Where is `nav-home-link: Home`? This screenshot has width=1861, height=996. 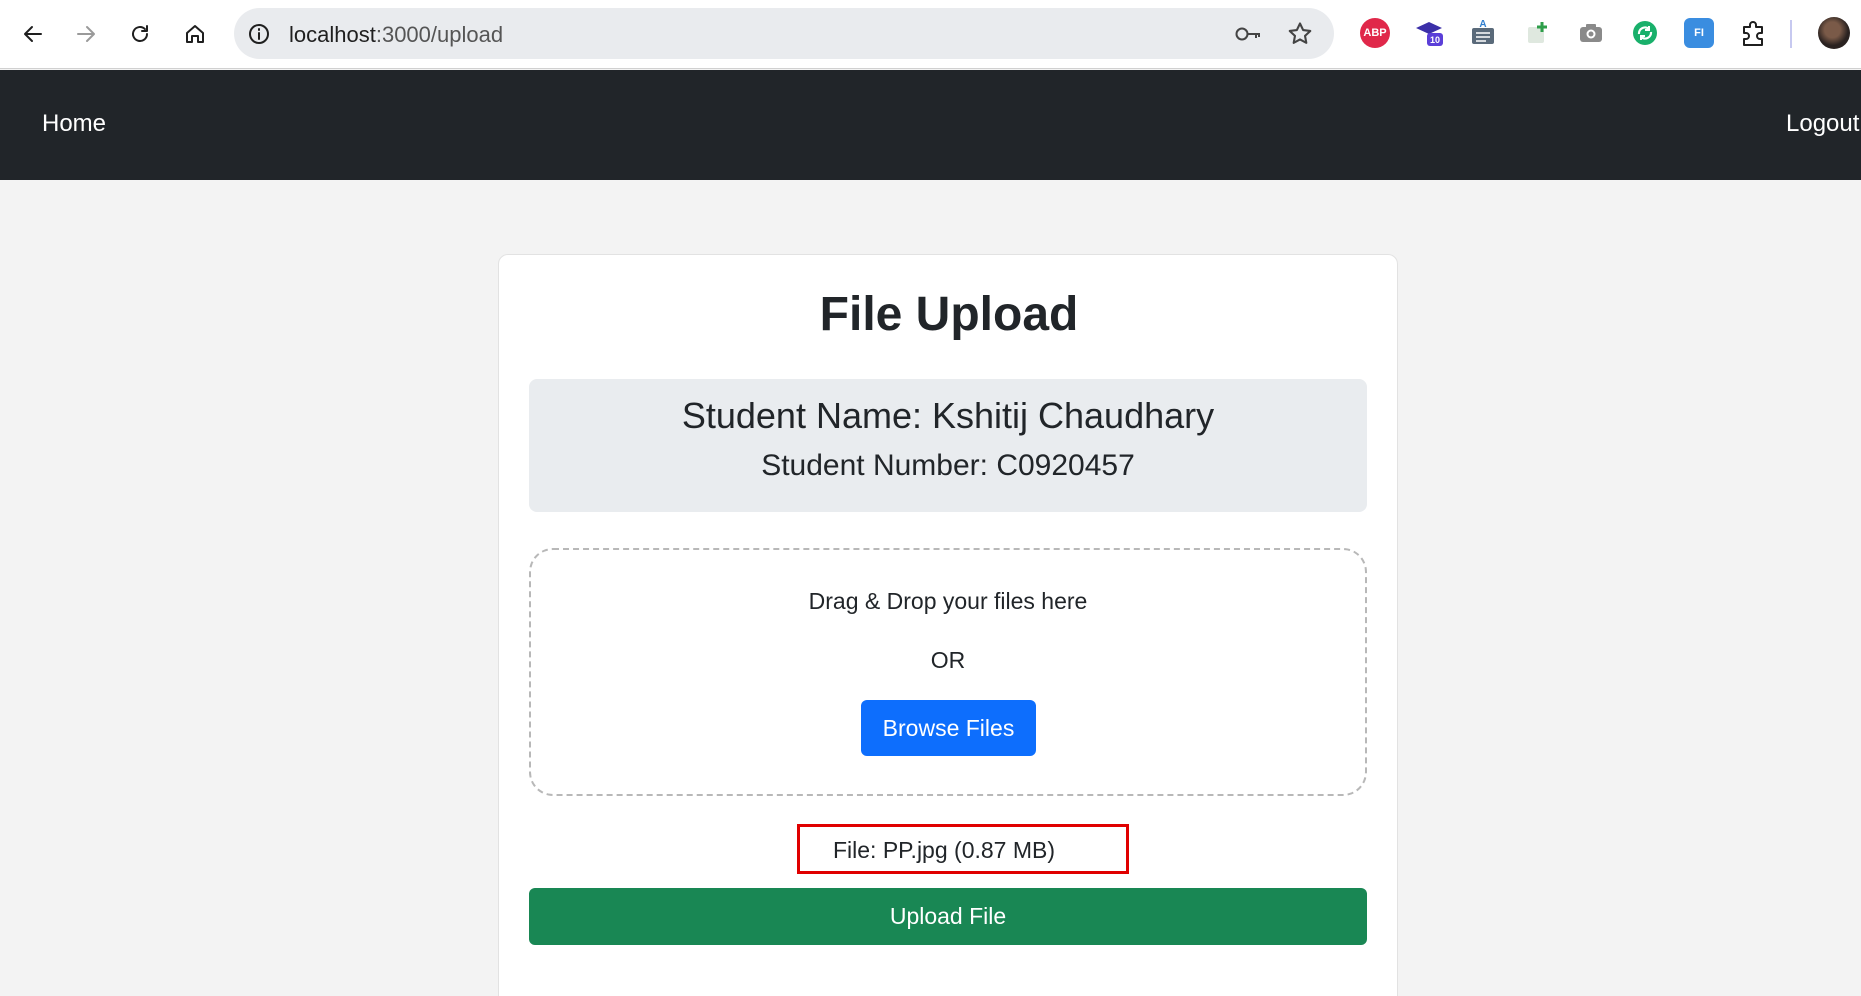
nav-home-link: Home is located at coordinates (74, 124).